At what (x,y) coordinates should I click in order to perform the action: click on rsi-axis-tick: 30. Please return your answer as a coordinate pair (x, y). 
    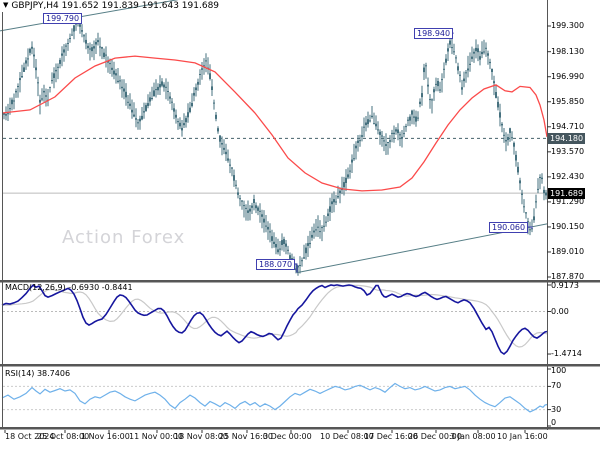
    Looking at the image, I should click on (556, 409).